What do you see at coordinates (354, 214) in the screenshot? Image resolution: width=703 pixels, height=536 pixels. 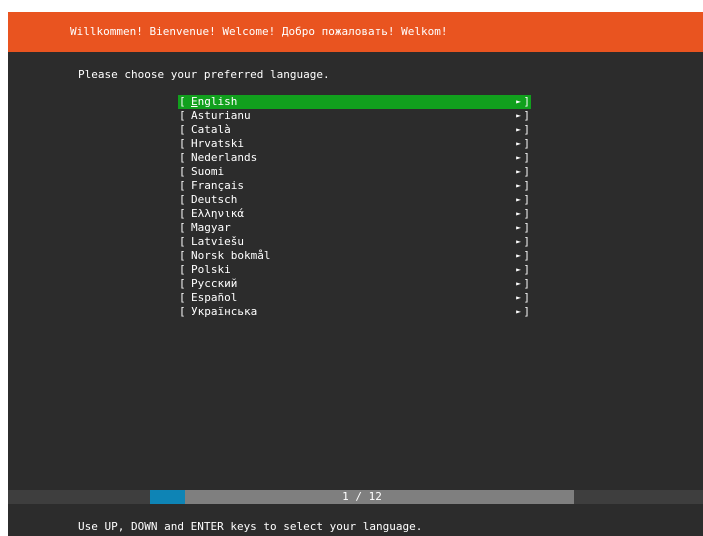 I see `language-option-ελληνικά: [ Ελληνικά ►]` at bounding box center [354, 214].